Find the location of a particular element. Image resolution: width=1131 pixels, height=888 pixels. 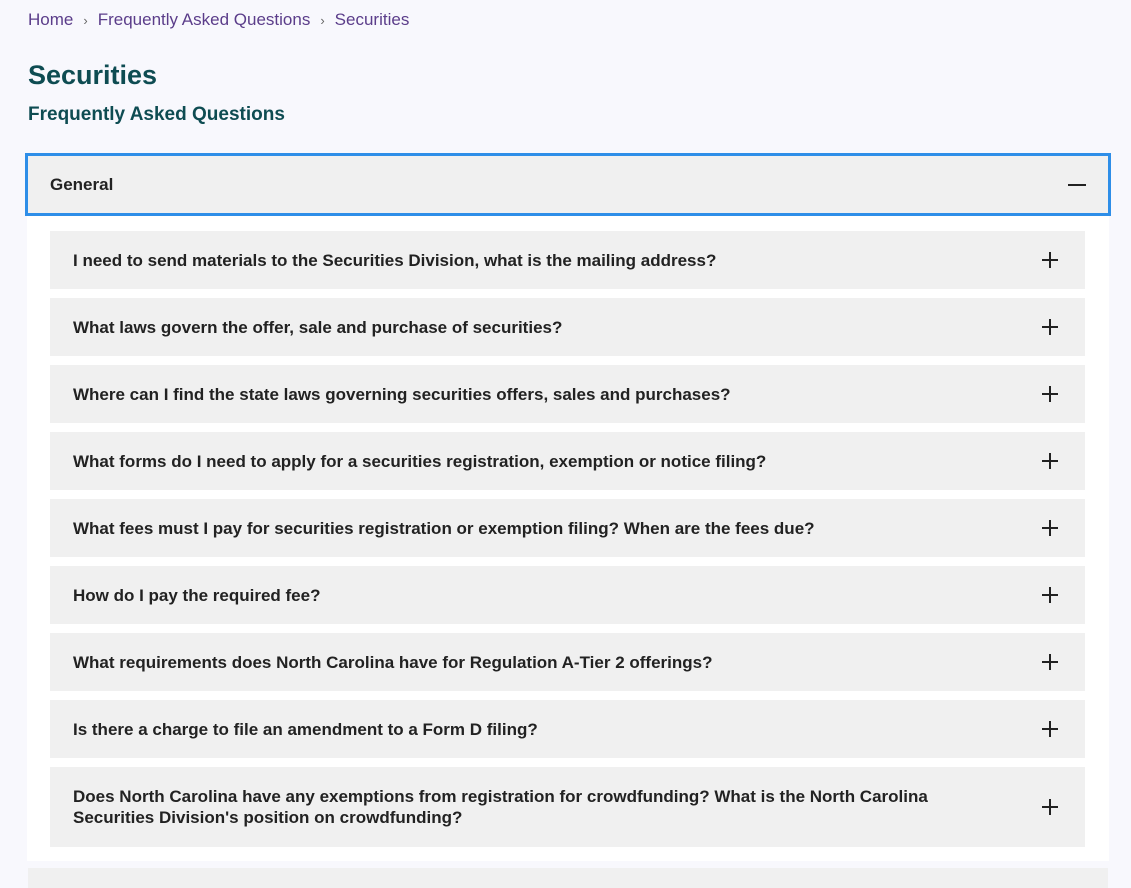

faq-item: How do I pay the required fee? is located at coordinates (567, 595).